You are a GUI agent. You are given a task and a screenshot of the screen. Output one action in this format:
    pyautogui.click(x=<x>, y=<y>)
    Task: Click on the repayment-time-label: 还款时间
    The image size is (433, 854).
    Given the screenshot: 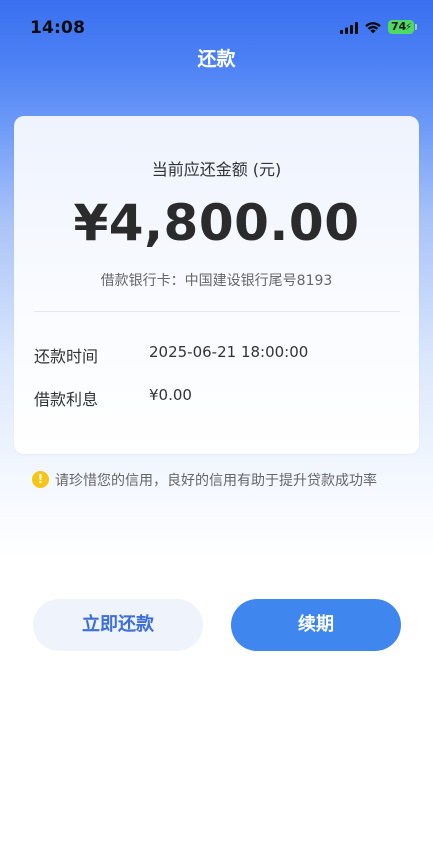 What is the action you would take?
    pyautogui.click(x=66, y=356)
    